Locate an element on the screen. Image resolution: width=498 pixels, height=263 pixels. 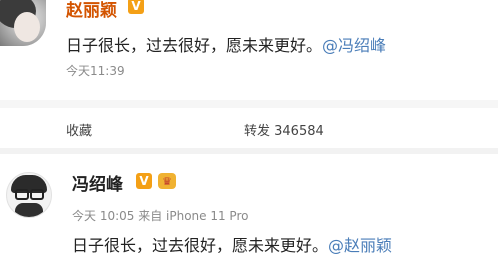
crown-badge-icon: ♛ is located at coordinates (167, 181).